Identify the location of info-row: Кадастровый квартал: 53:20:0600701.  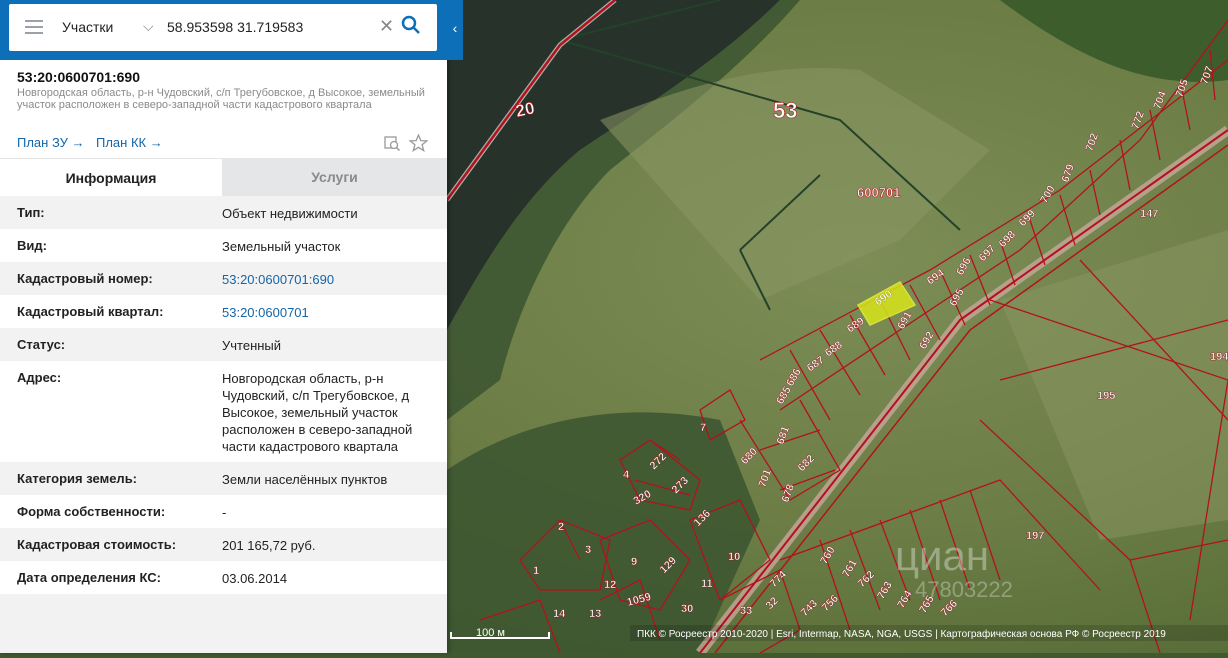
(223, 311).